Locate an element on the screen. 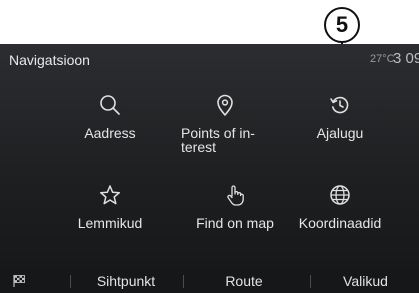  menu-item-address: Aadress is located at coordinates (110, 117).